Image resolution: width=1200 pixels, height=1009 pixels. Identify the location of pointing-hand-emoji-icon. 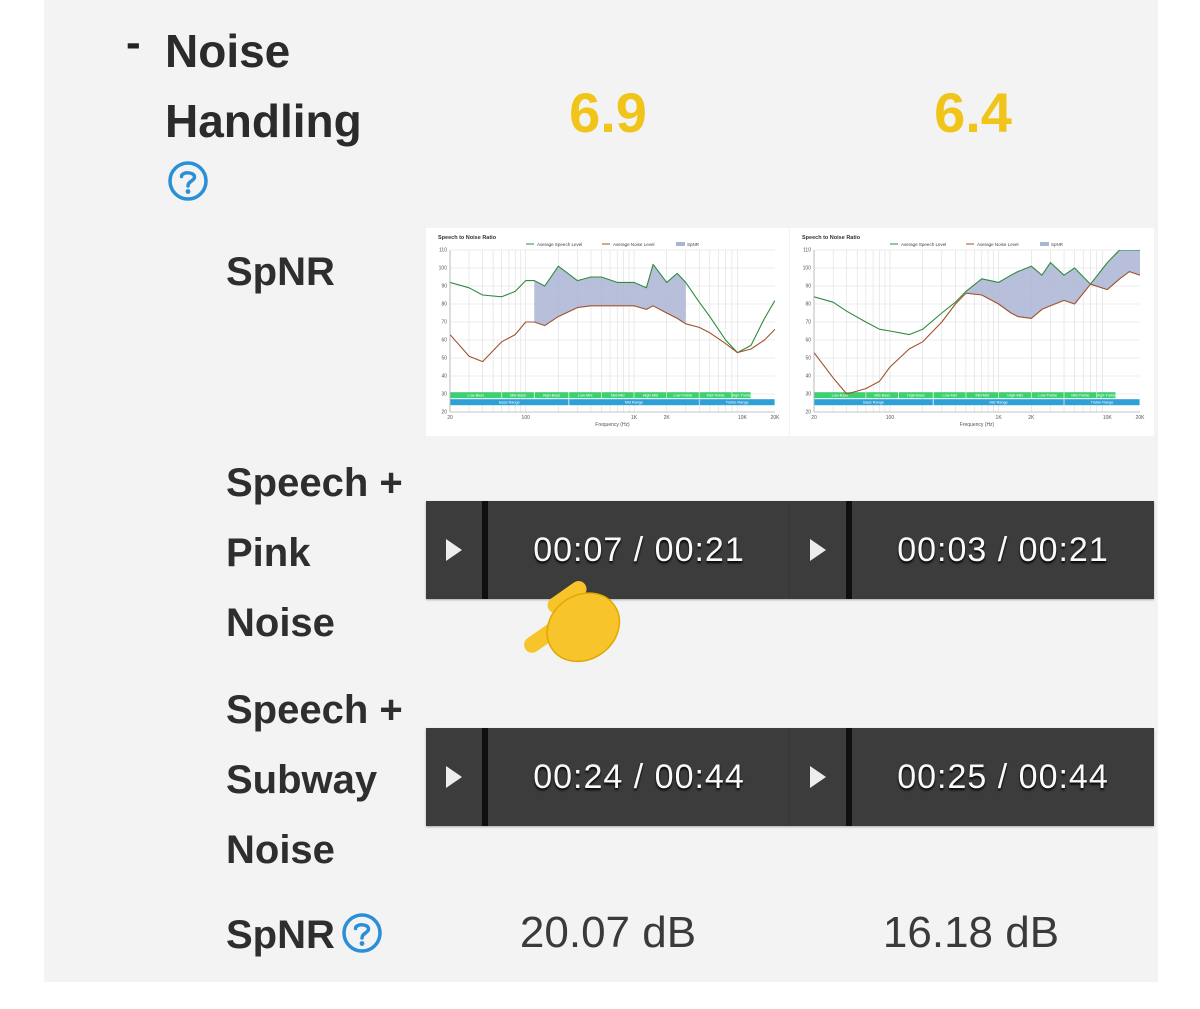
(570, 620).